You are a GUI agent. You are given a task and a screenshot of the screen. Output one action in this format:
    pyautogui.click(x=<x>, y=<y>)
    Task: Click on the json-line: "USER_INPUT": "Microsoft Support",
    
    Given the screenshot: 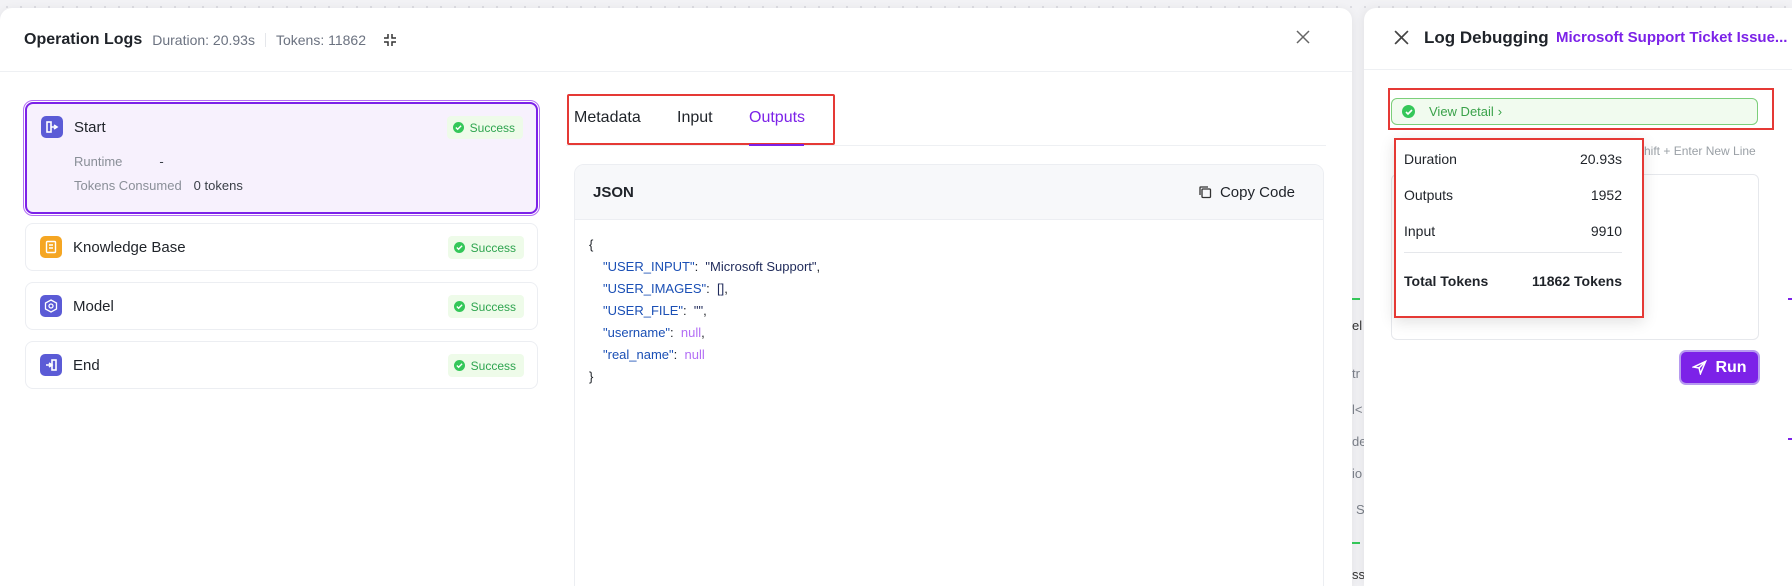 What is the action you would take?
    pyautogui.click(x=712, y=266)
    